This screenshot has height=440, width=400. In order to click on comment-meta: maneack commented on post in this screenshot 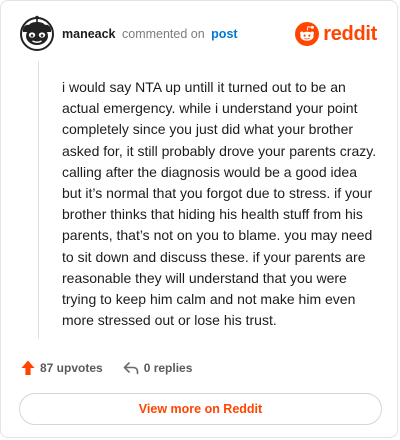, I will do `click(150, 34)`.